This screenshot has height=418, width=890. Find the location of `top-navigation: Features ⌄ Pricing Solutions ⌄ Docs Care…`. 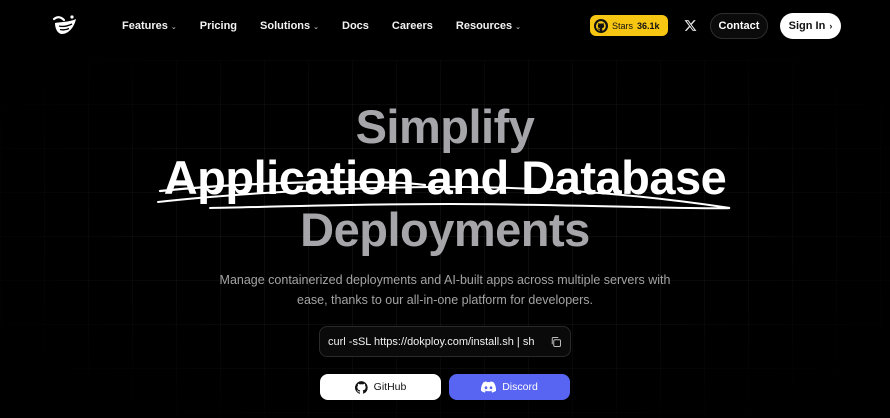

top-navigation: Features ⌄ Pricing Solutions ⌄ Docs Care… is located at coordinates (445, 26).